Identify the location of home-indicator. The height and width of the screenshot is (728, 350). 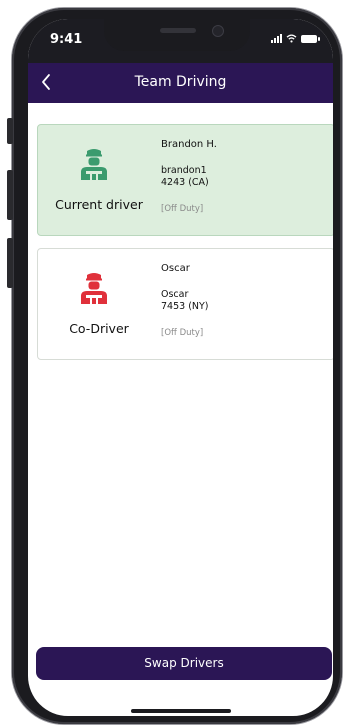
(181, 711).